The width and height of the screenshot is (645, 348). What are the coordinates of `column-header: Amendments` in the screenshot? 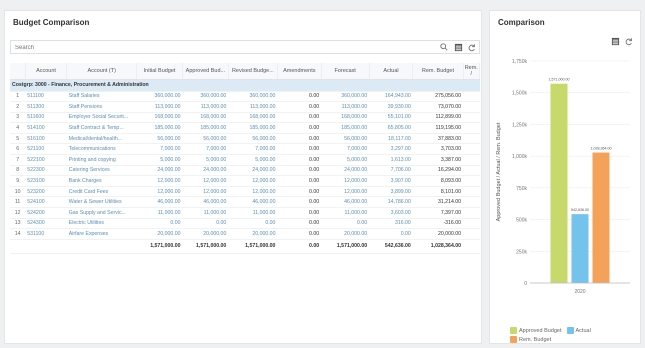 It's located at (299, 71).